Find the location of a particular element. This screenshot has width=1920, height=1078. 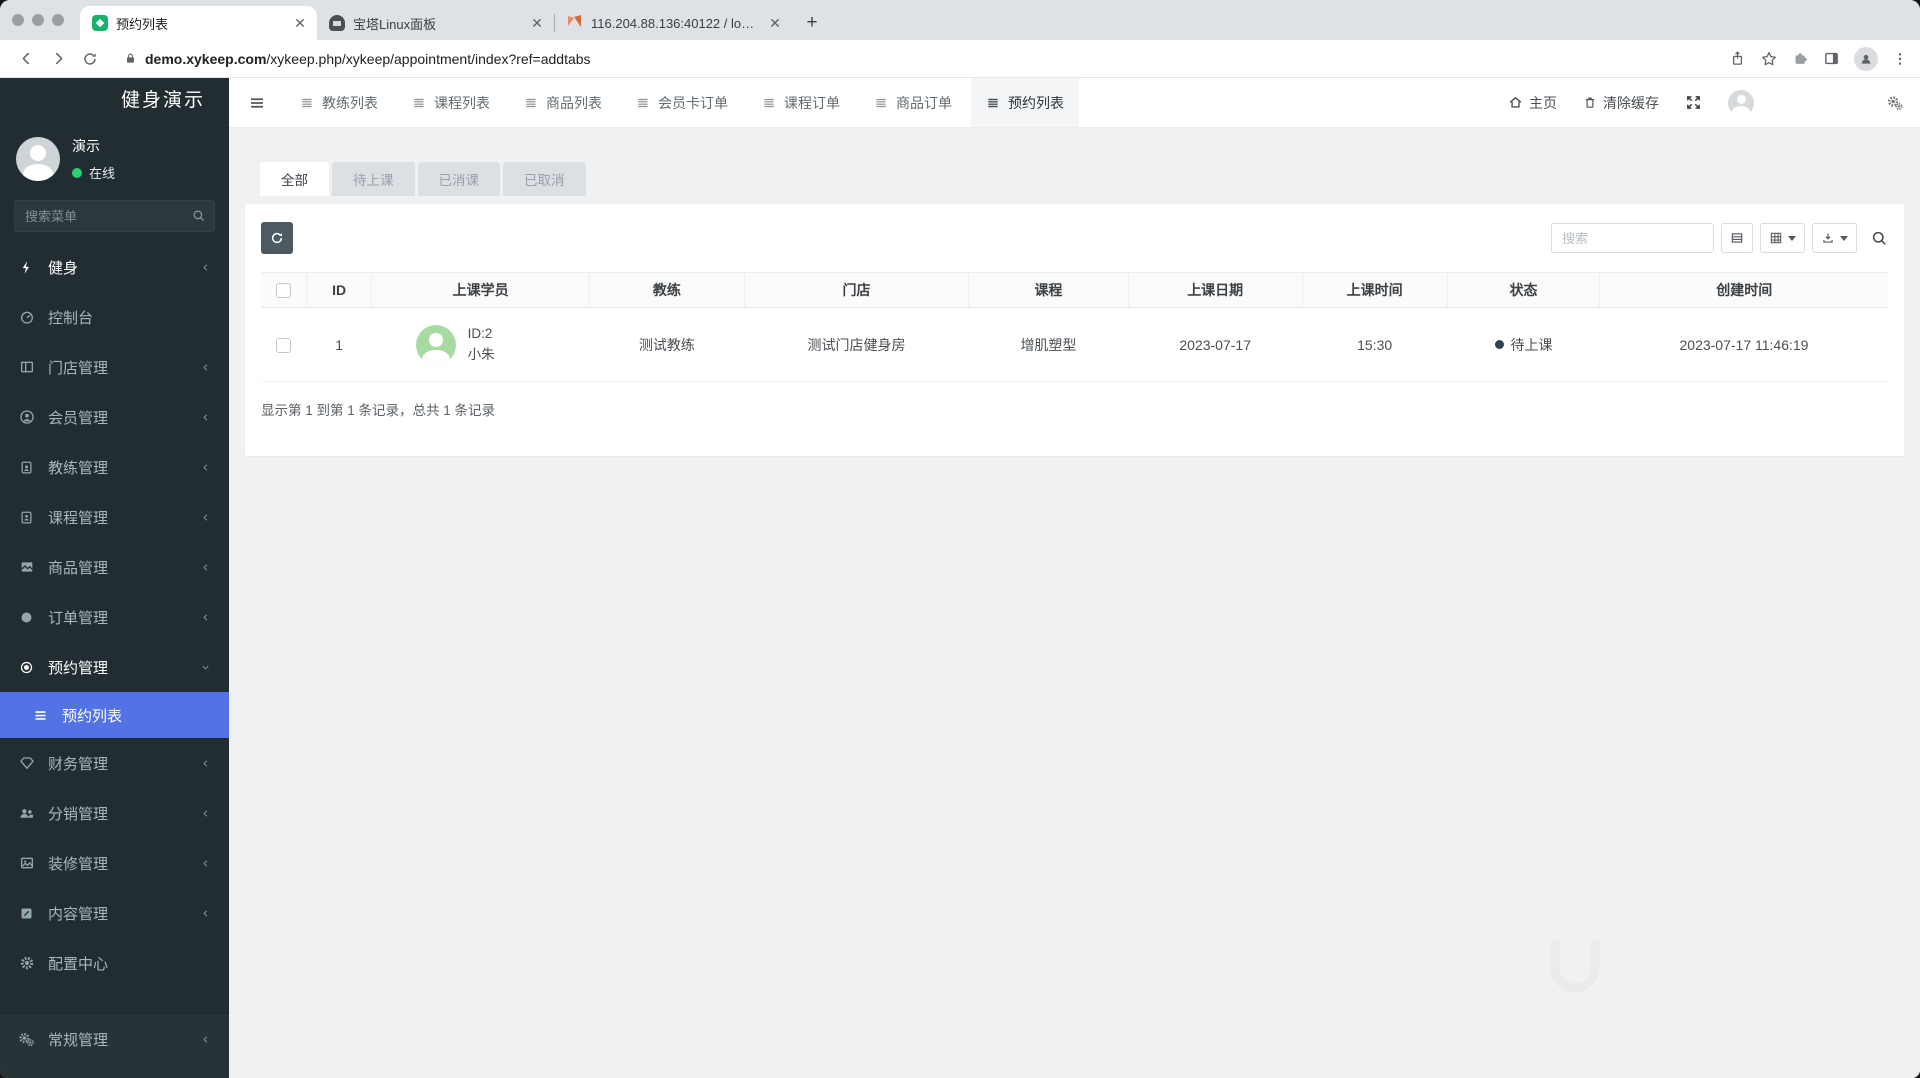

columns-button is located at coordinates (1782, 238).